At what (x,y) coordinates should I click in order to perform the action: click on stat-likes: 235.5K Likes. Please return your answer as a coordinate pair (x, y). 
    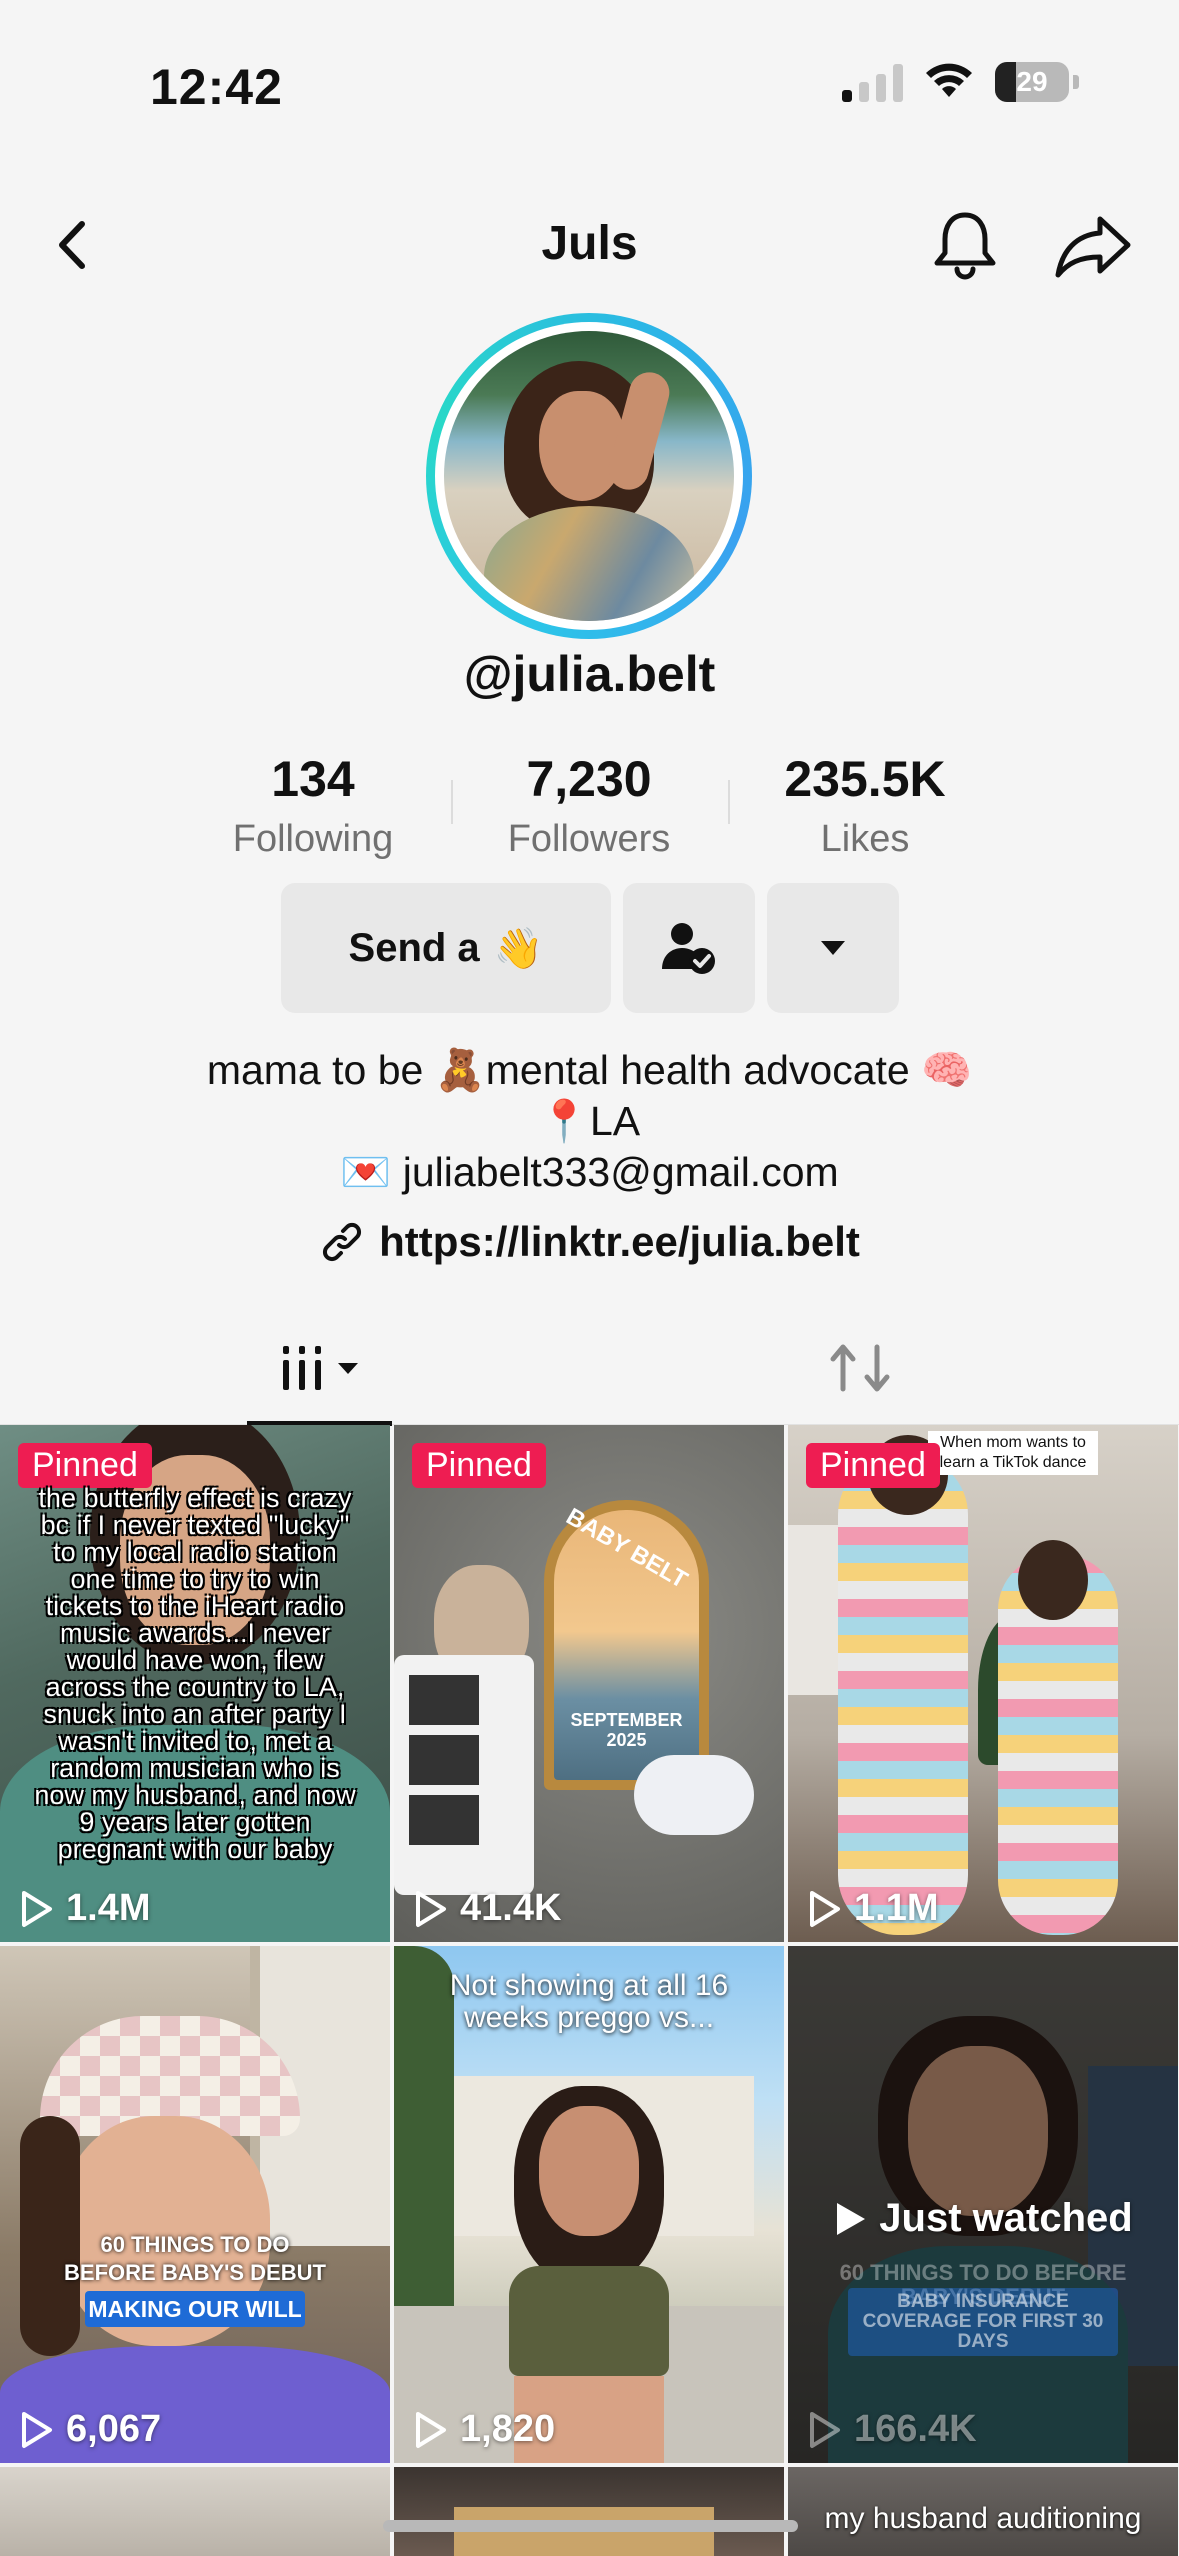
    Looking at the image, I should click on (865, 805).